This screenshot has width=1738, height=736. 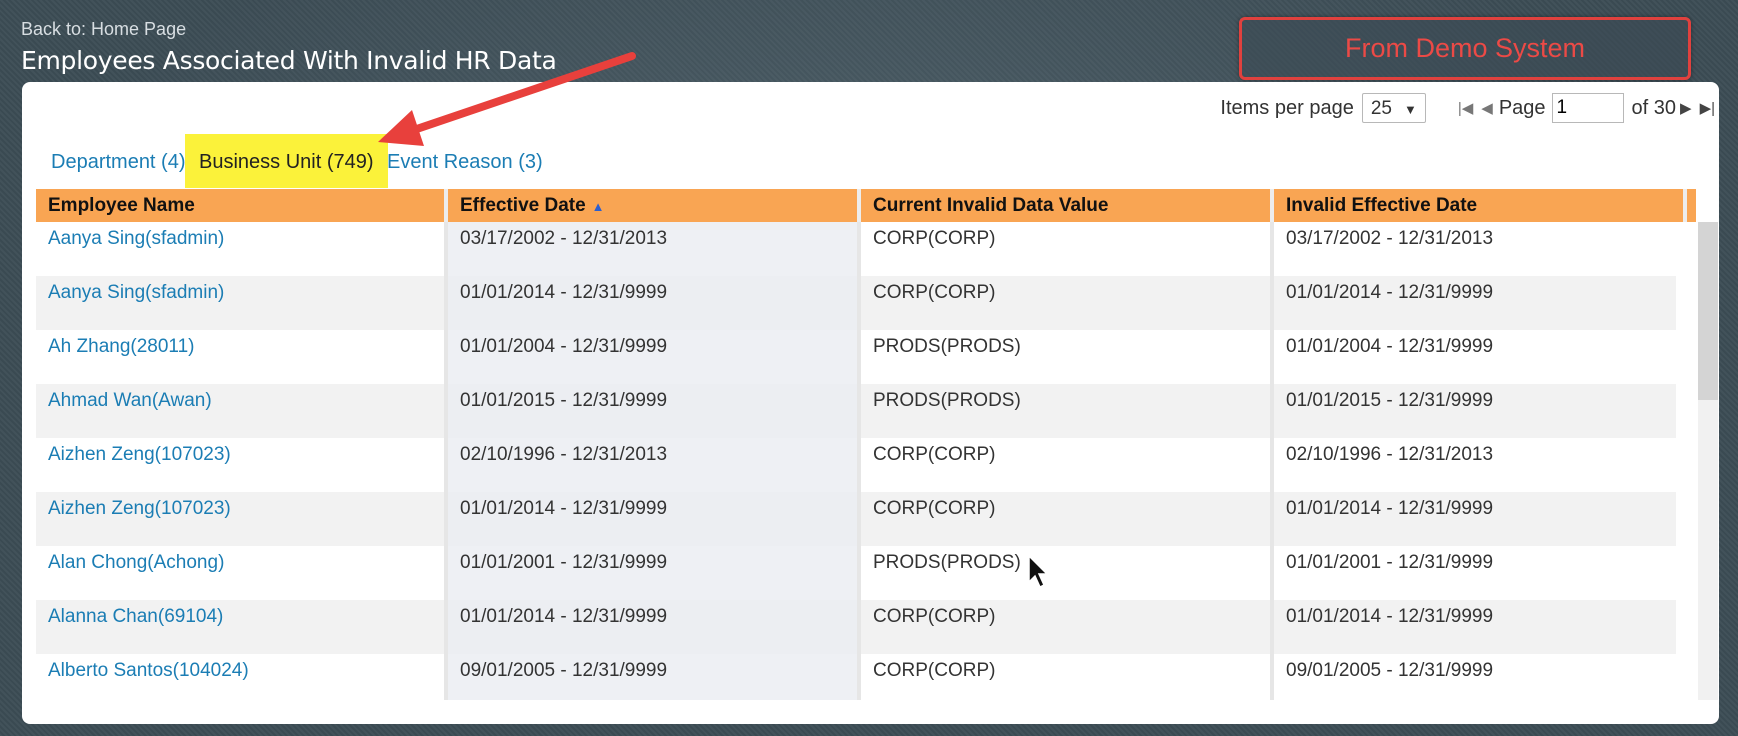 I want to click on mouse-cursor-icon, so click(x=1038, y=571).